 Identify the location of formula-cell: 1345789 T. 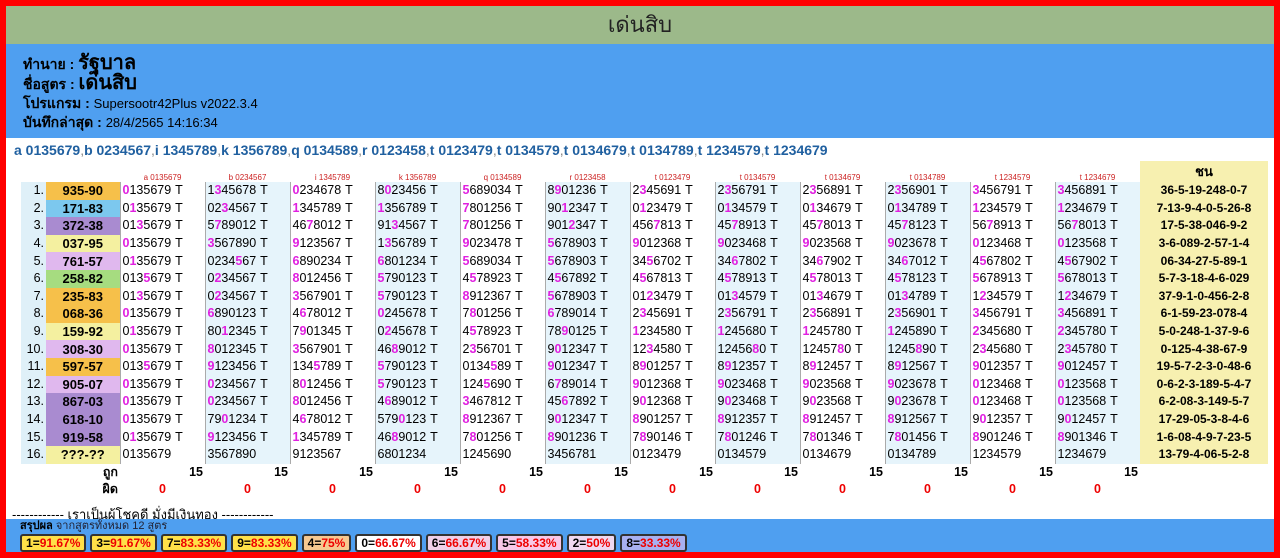
(332, 437).